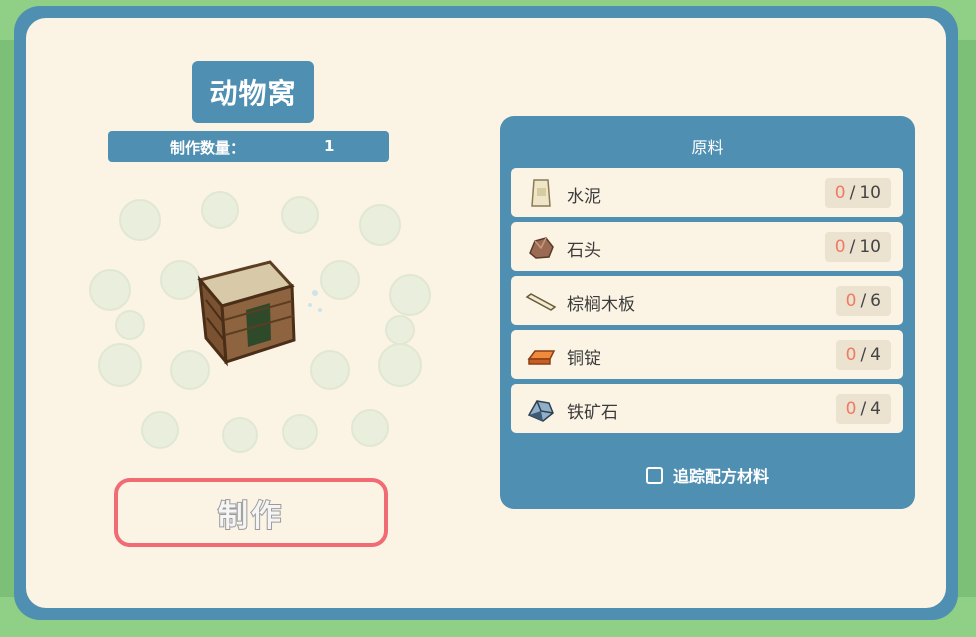 This screenshot has height=637, width=976. Describe the element at coordinates (259, 313) in the screenshot. I see `animal-den-icon` at that location.